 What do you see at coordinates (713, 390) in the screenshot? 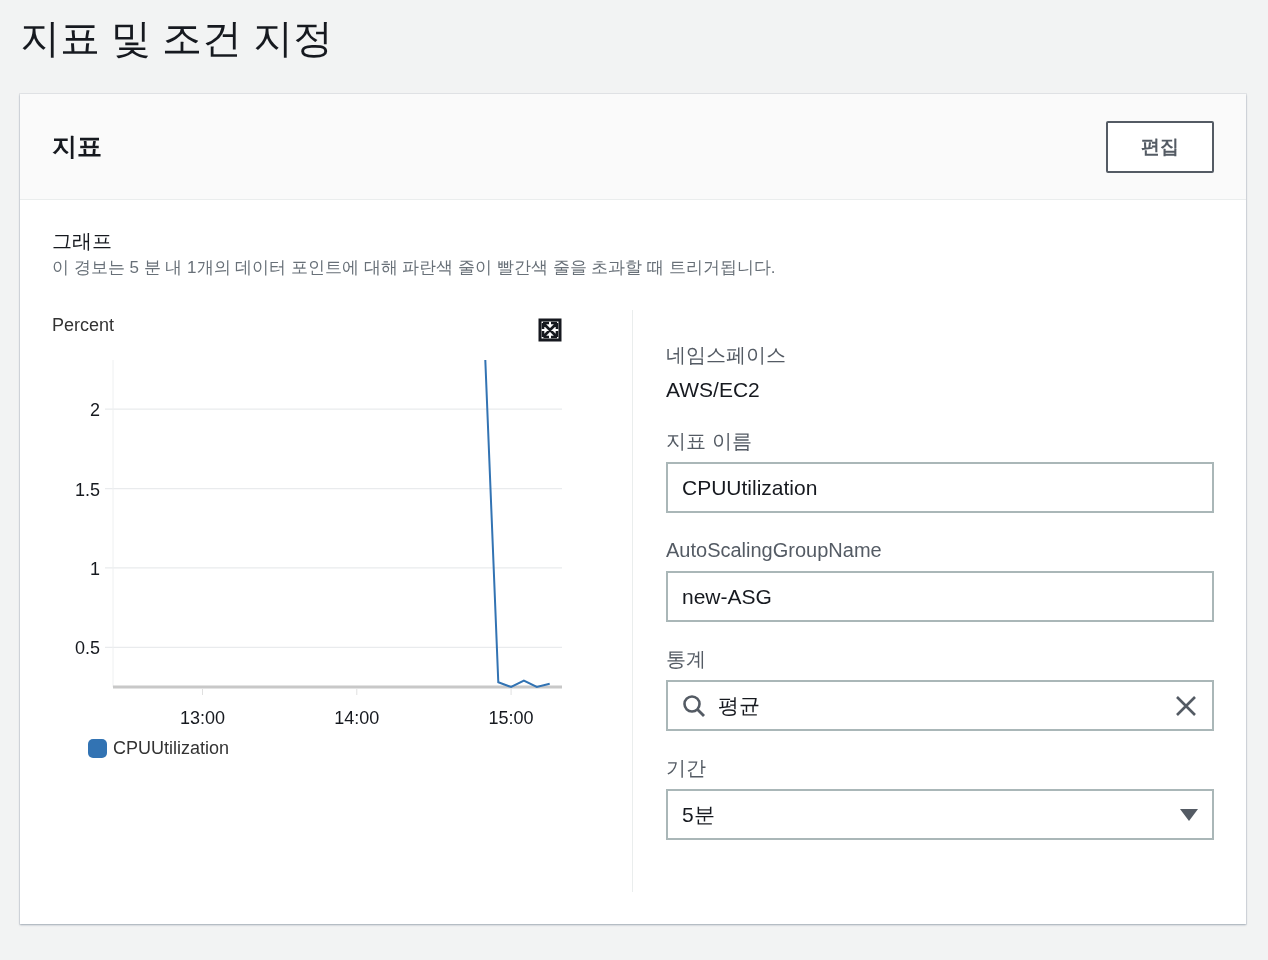
I see `field-value: AWS/EC2` at bounding box center [713, 390].